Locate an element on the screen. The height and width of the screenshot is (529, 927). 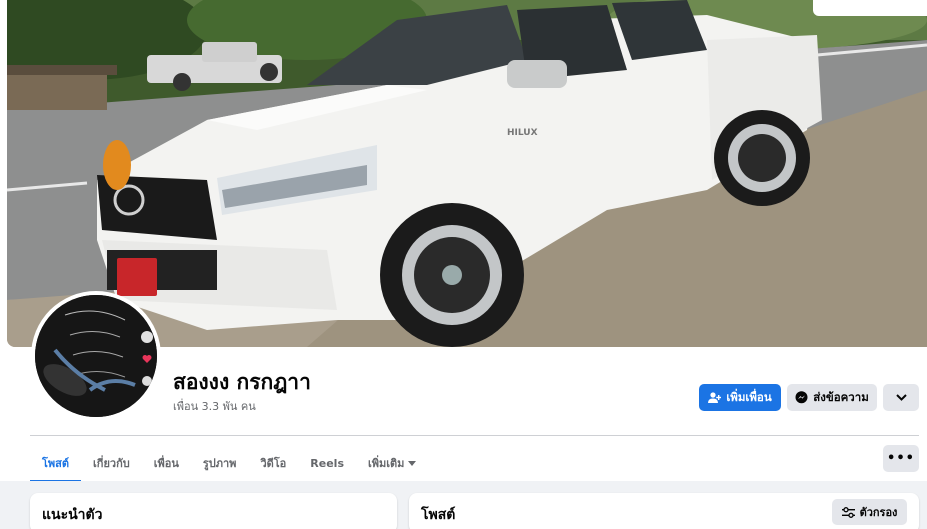
add-friend-button: เพิ่มเพื่อน is located at coordinates (740, 397).